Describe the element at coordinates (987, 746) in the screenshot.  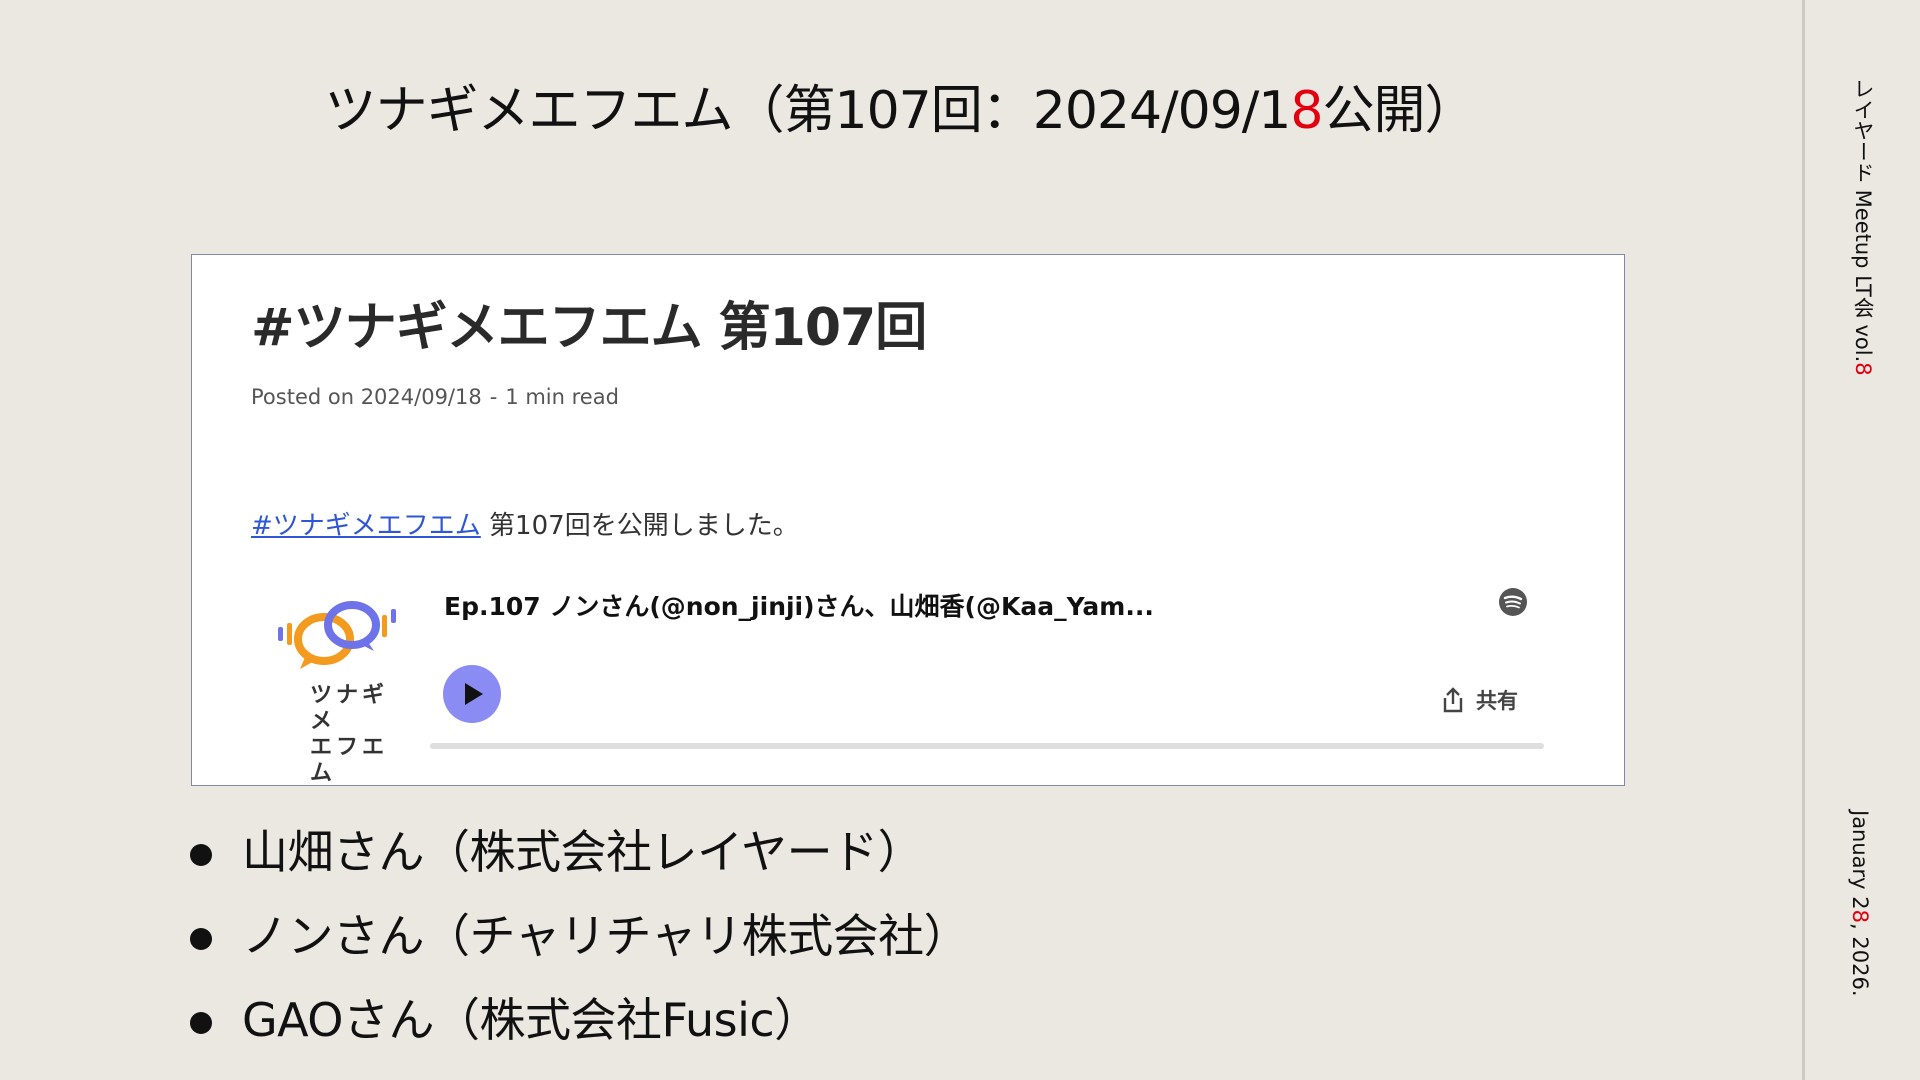
I see `progress-bar` at that location.